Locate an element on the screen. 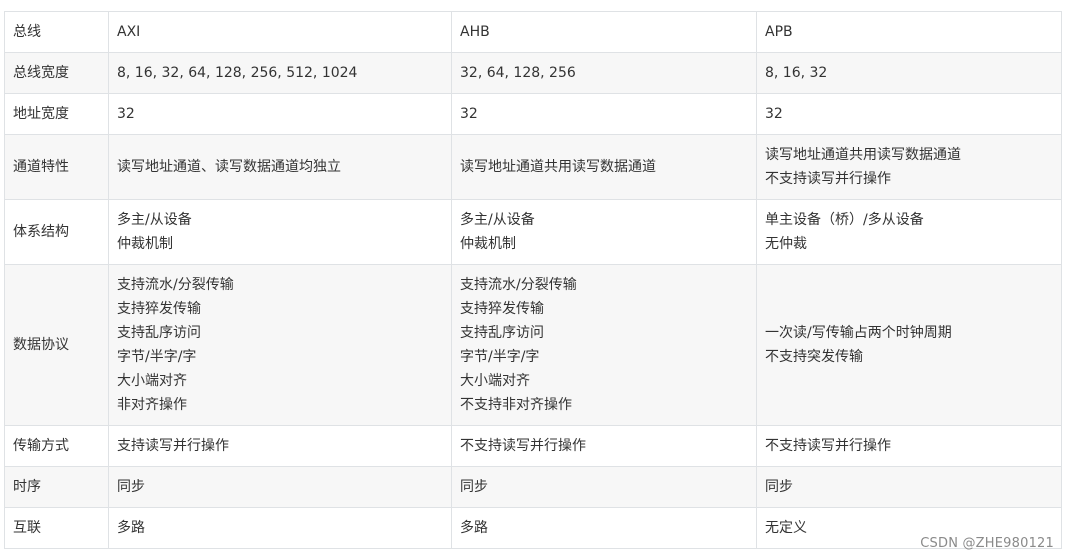 The width and height of the screenshot is (1068, 557). ahb-cell: 同步 is located at coordinates (604, 487).